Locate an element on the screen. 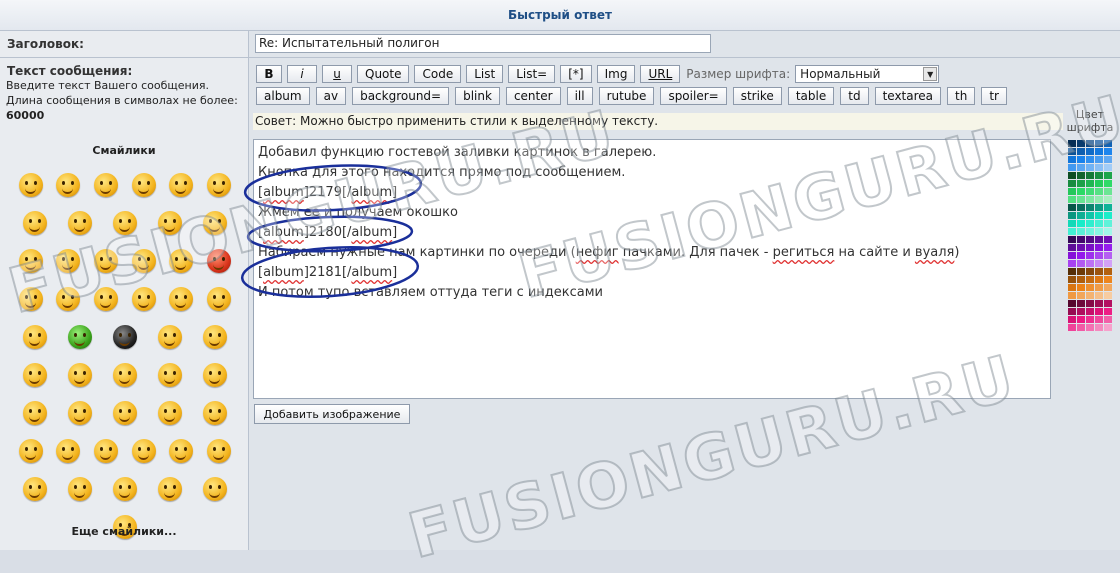  list-item-button: [*] is located at coordinates (576, 74).